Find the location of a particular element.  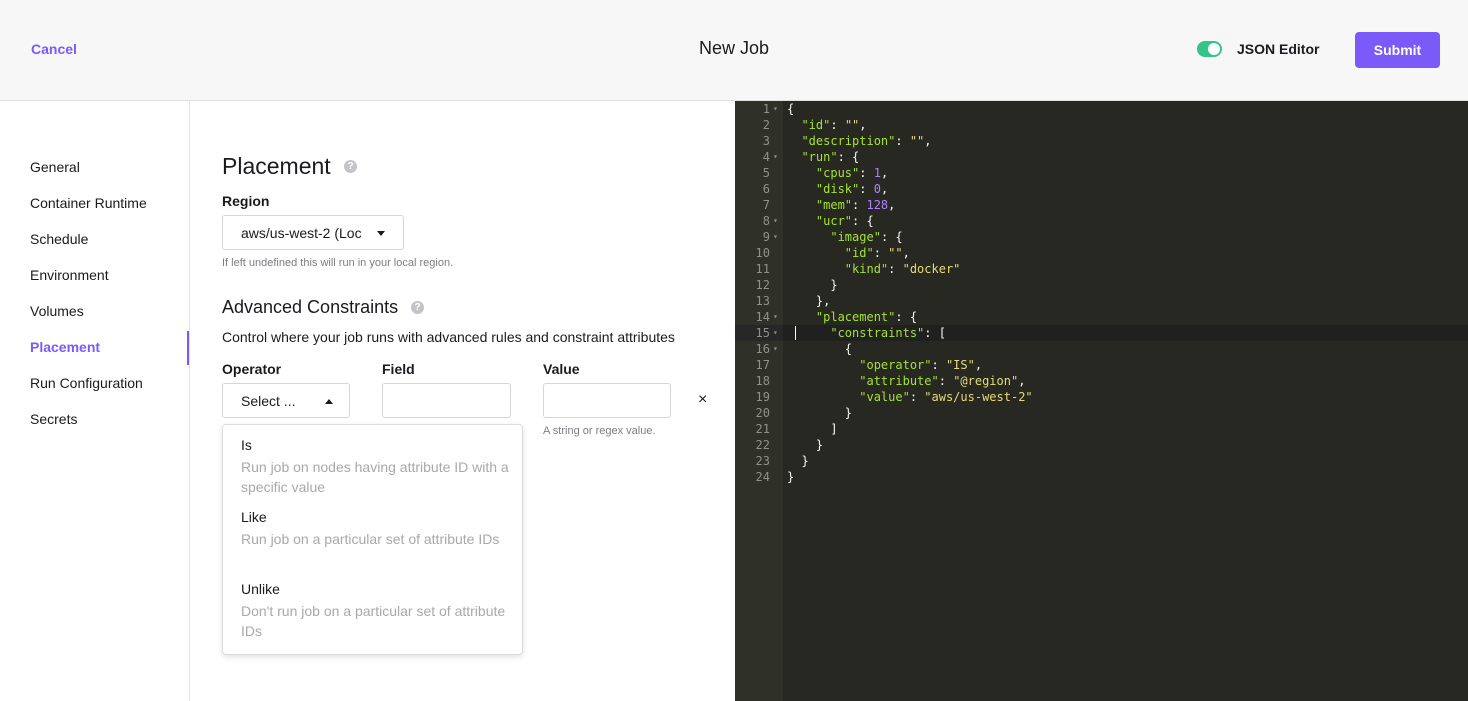

line-number: 24 is located at coordinates (762, 477).